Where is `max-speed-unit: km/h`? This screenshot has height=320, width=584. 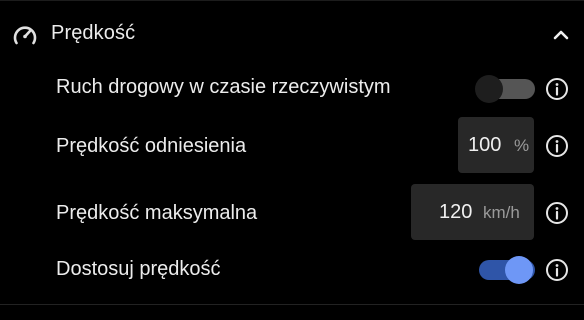 max-speed-unit: km/h is located at coordinates (501, 212).